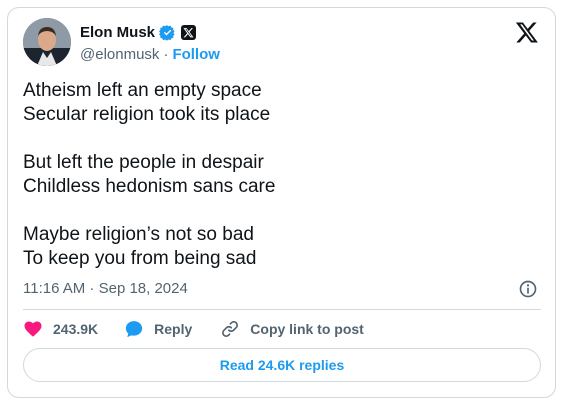 The image size is (564, 406). I want to click on reply-button: Reply, so click(158, 329).